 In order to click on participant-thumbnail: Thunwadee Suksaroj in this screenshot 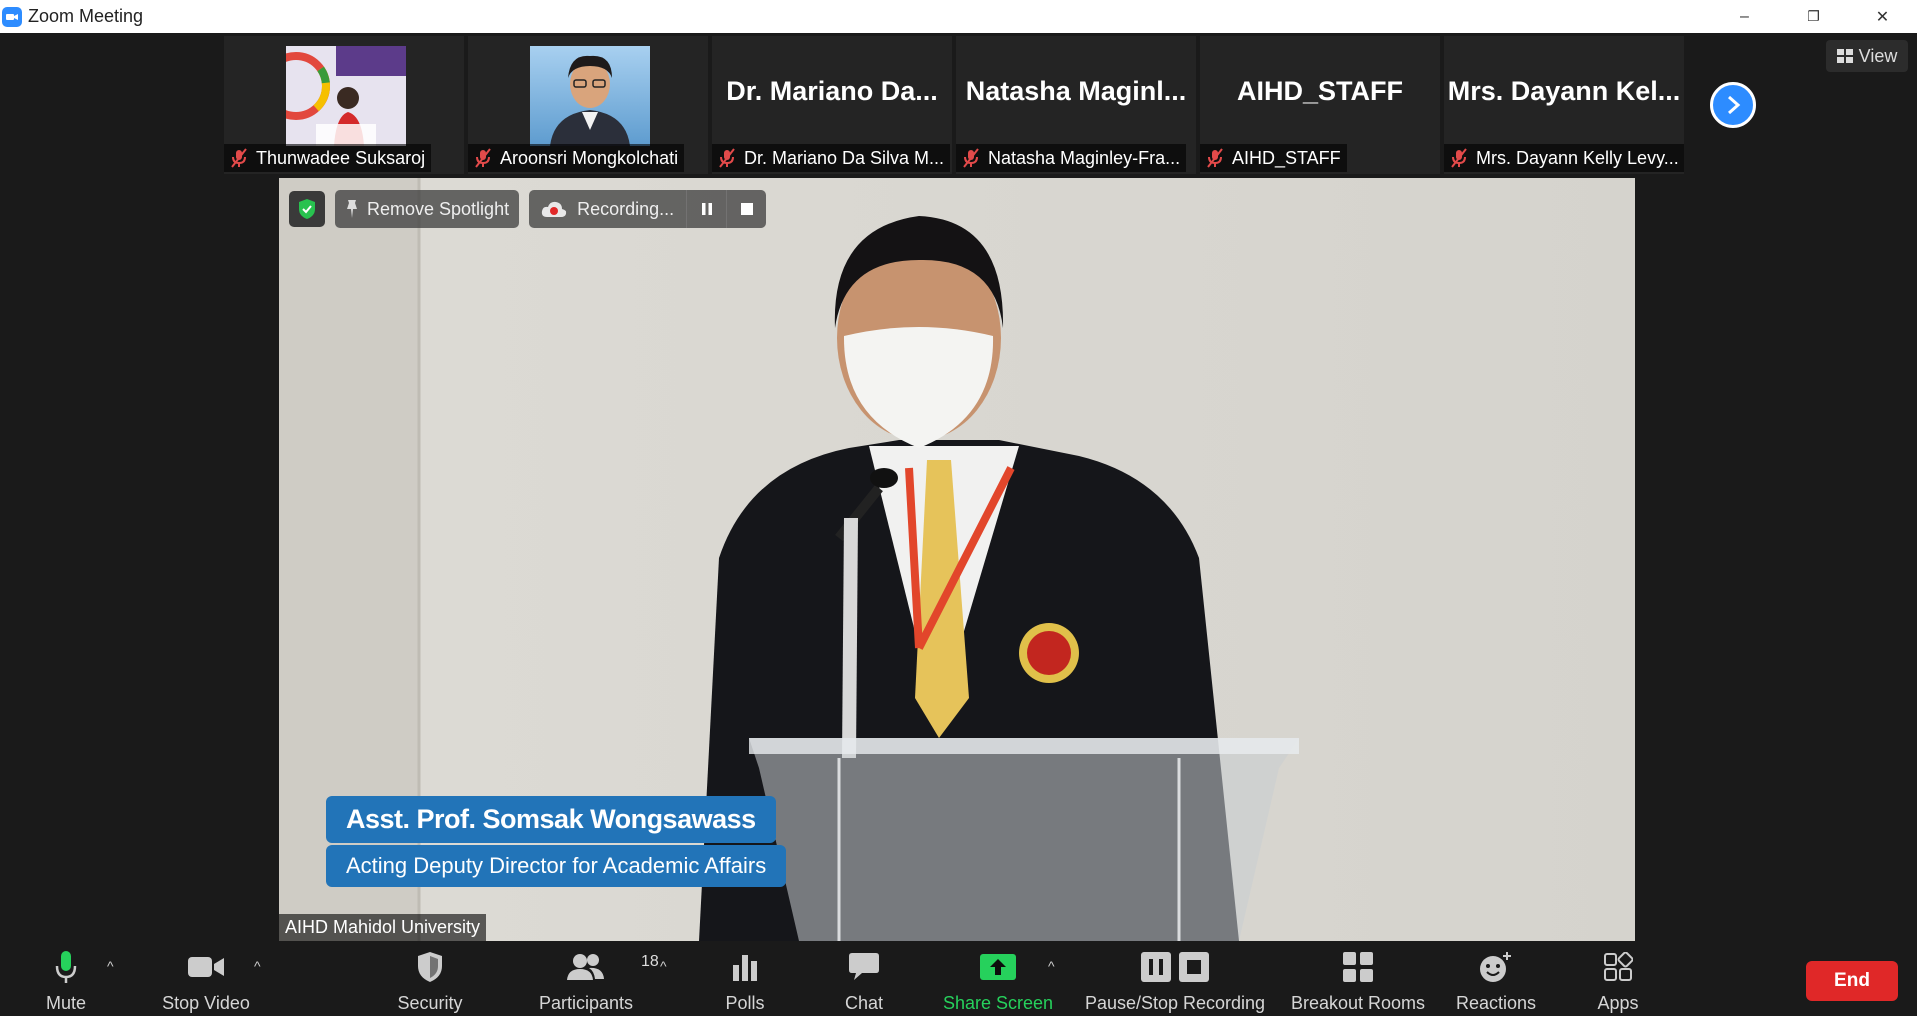, I will do `click(344, 105)`.